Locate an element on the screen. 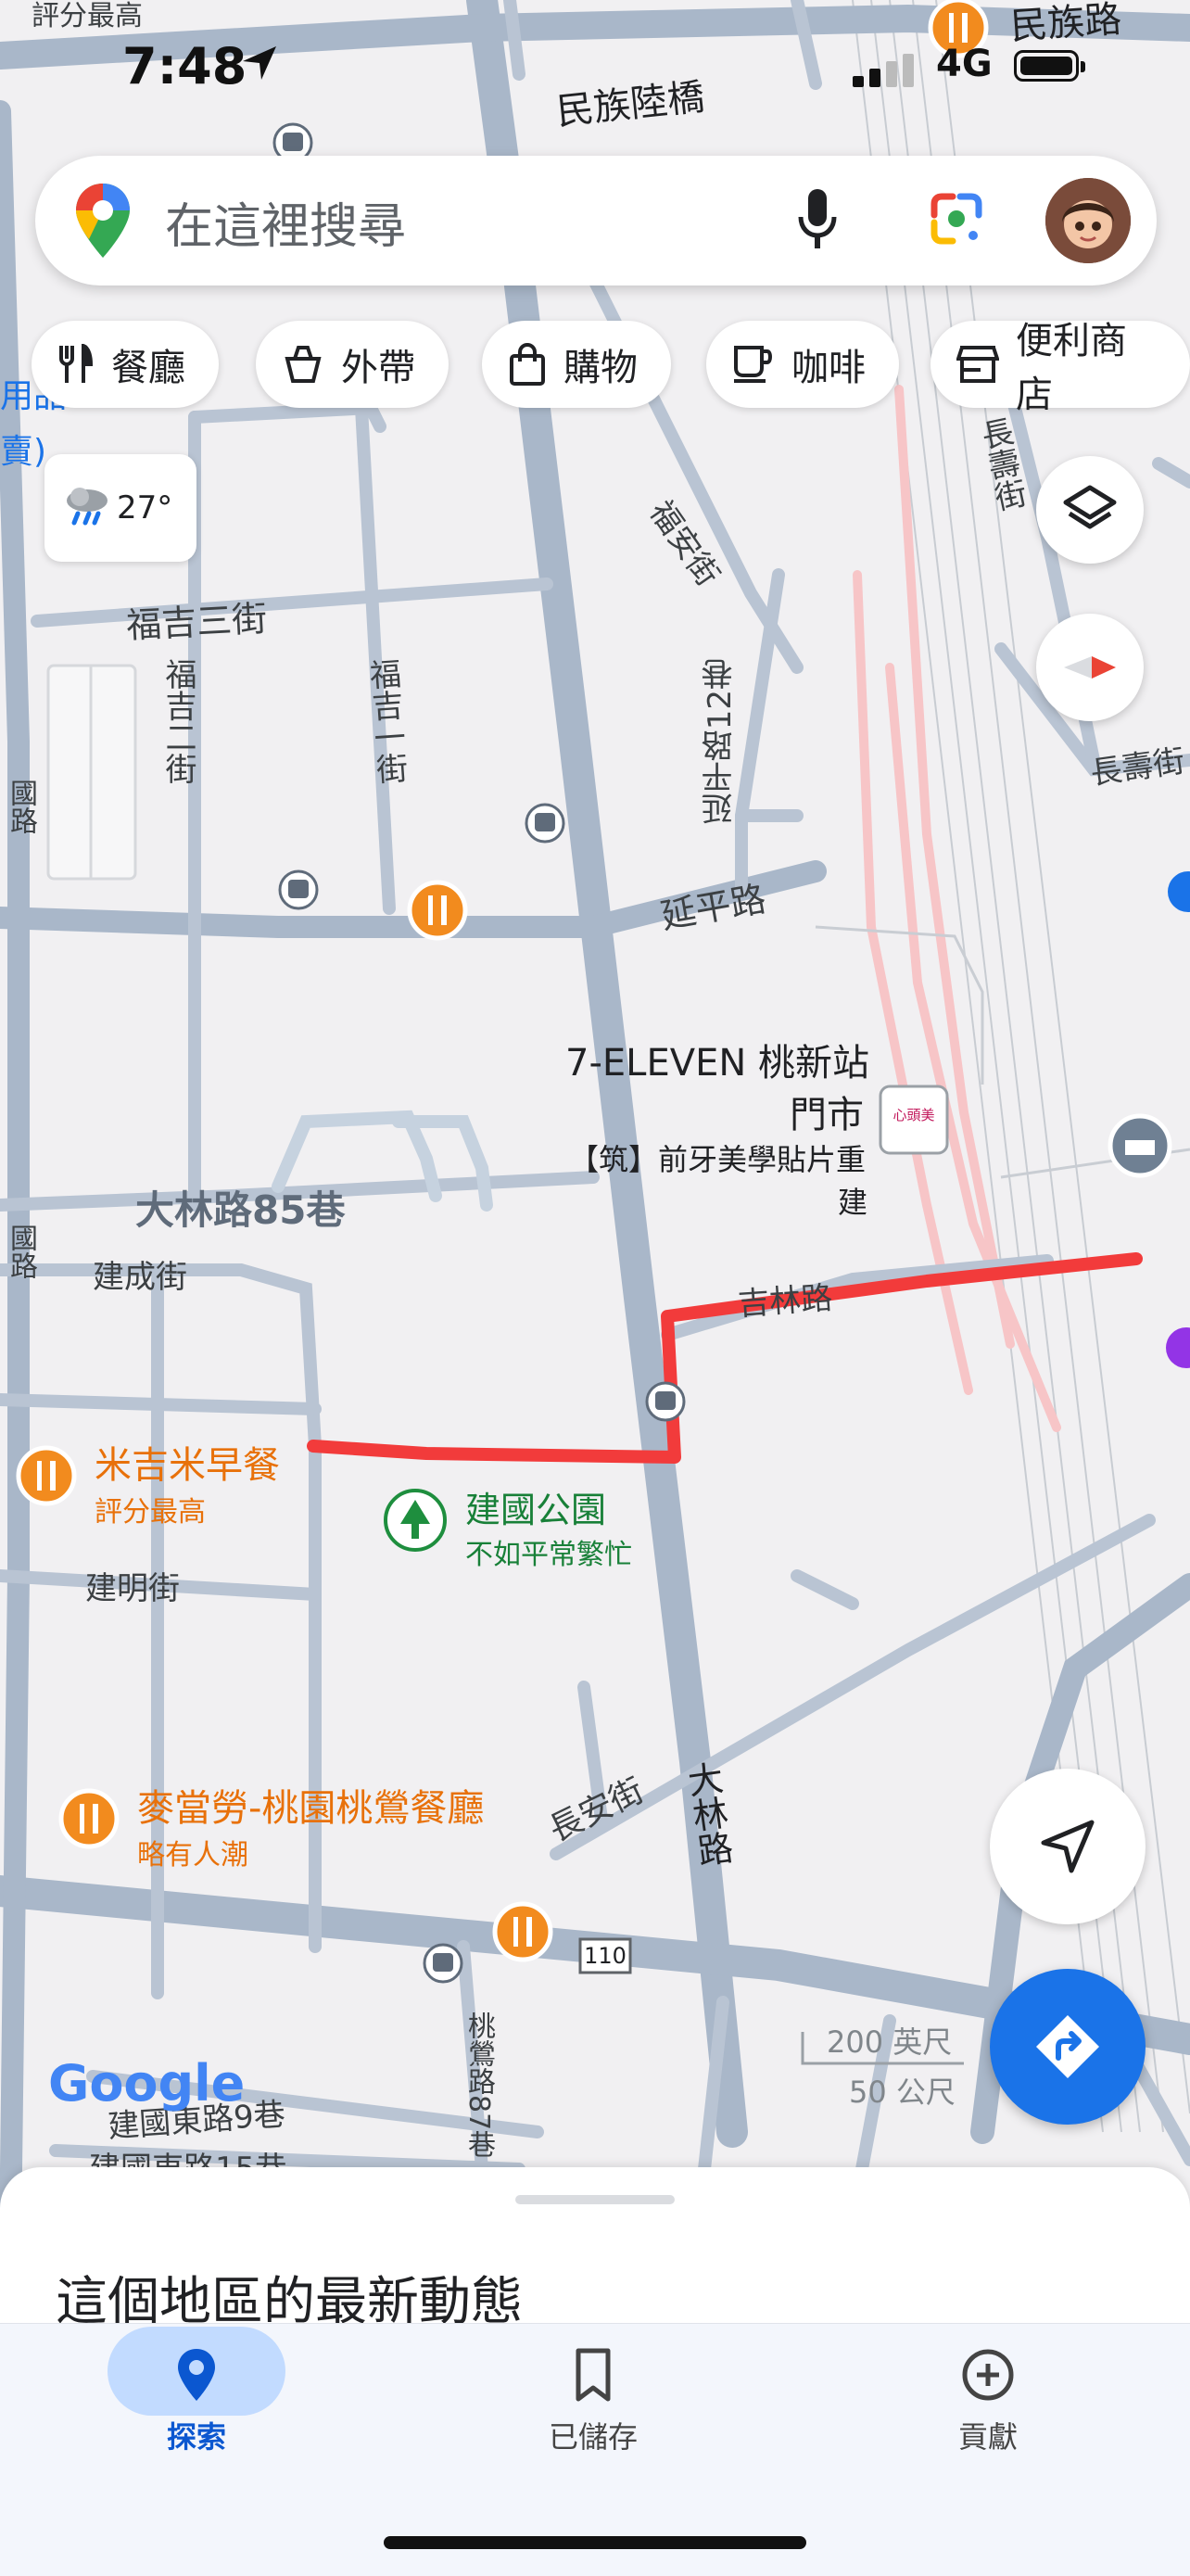 The image size is (1190, 2576). chip-restaurants: 餐廳 is located at coordinates (126, 364).